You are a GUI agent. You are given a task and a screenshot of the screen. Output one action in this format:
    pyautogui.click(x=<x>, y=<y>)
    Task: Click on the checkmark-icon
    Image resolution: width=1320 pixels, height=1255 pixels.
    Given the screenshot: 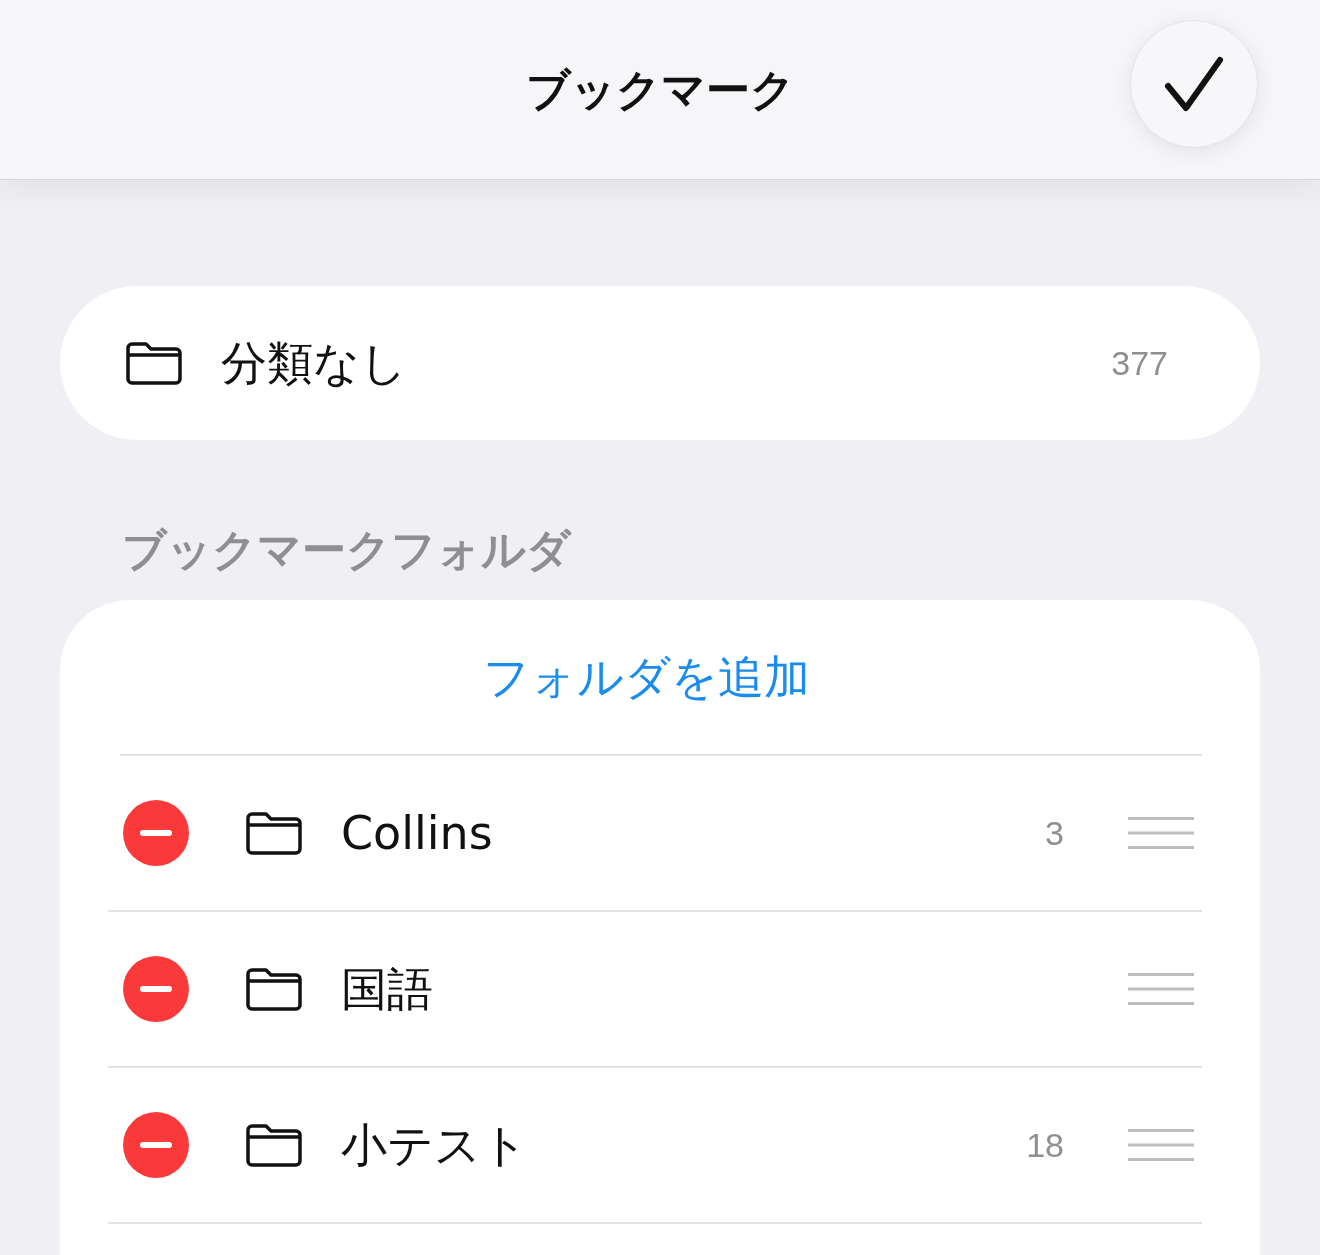 What is the action you would take?
    pyautogui.click(x=1194, y=84)
    